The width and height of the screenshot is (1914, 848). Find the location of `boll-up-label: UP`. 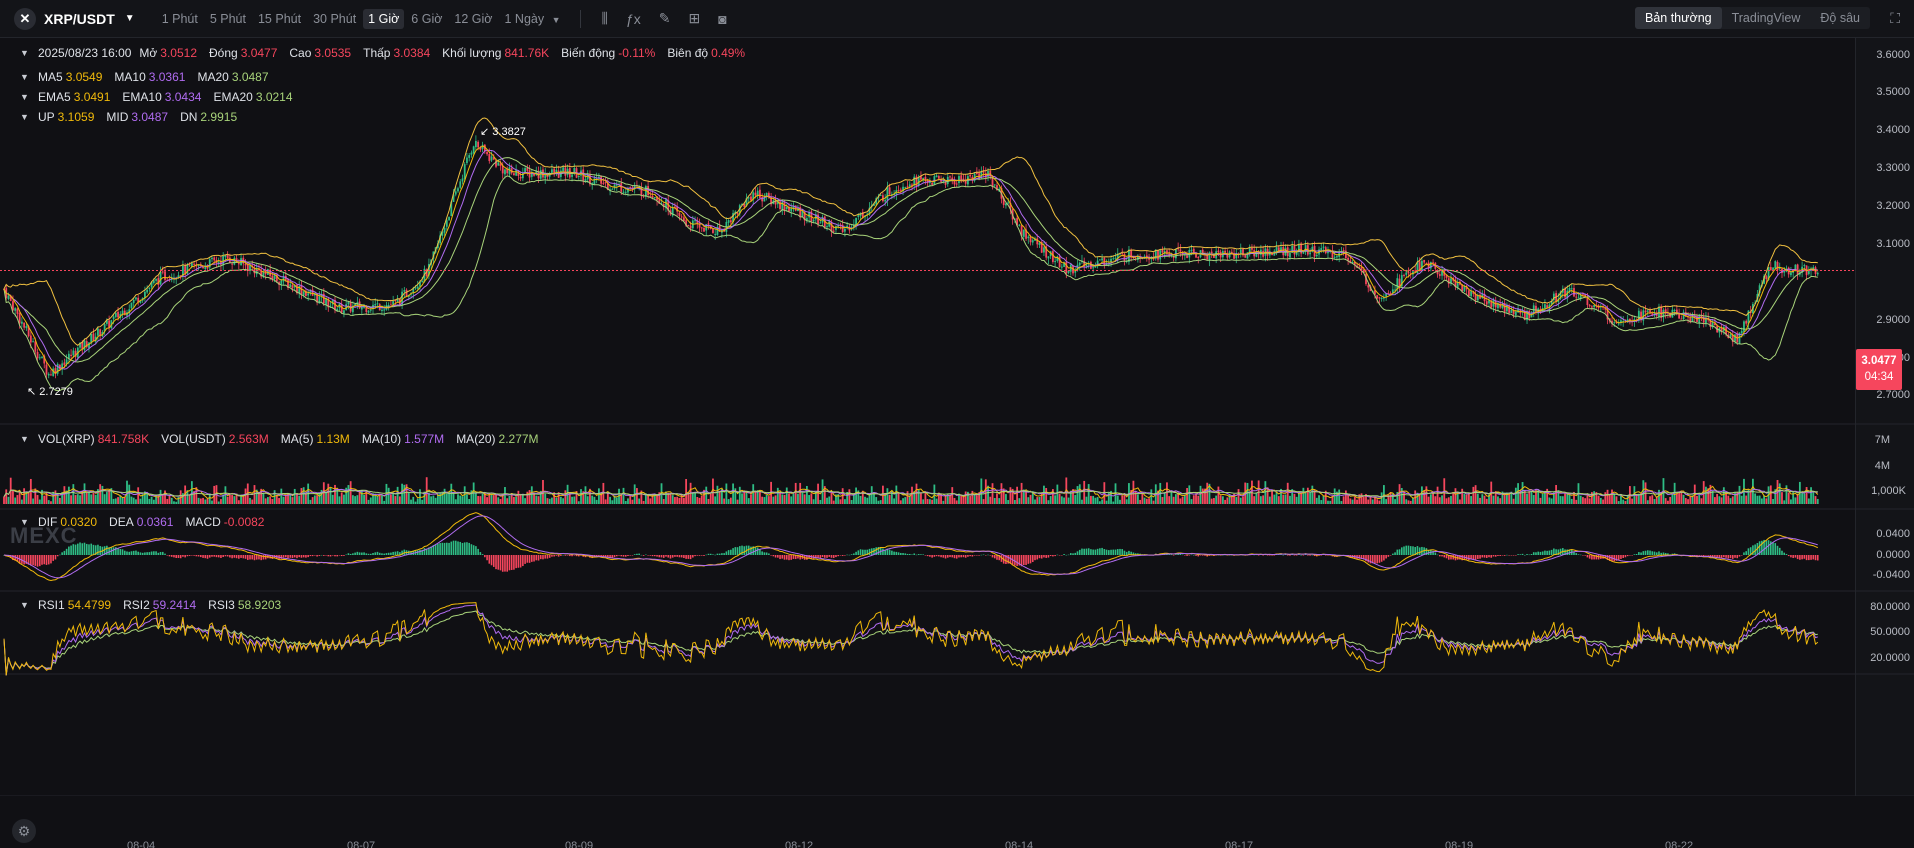

boll-up-label: UP is located at coordinates (46, 117).